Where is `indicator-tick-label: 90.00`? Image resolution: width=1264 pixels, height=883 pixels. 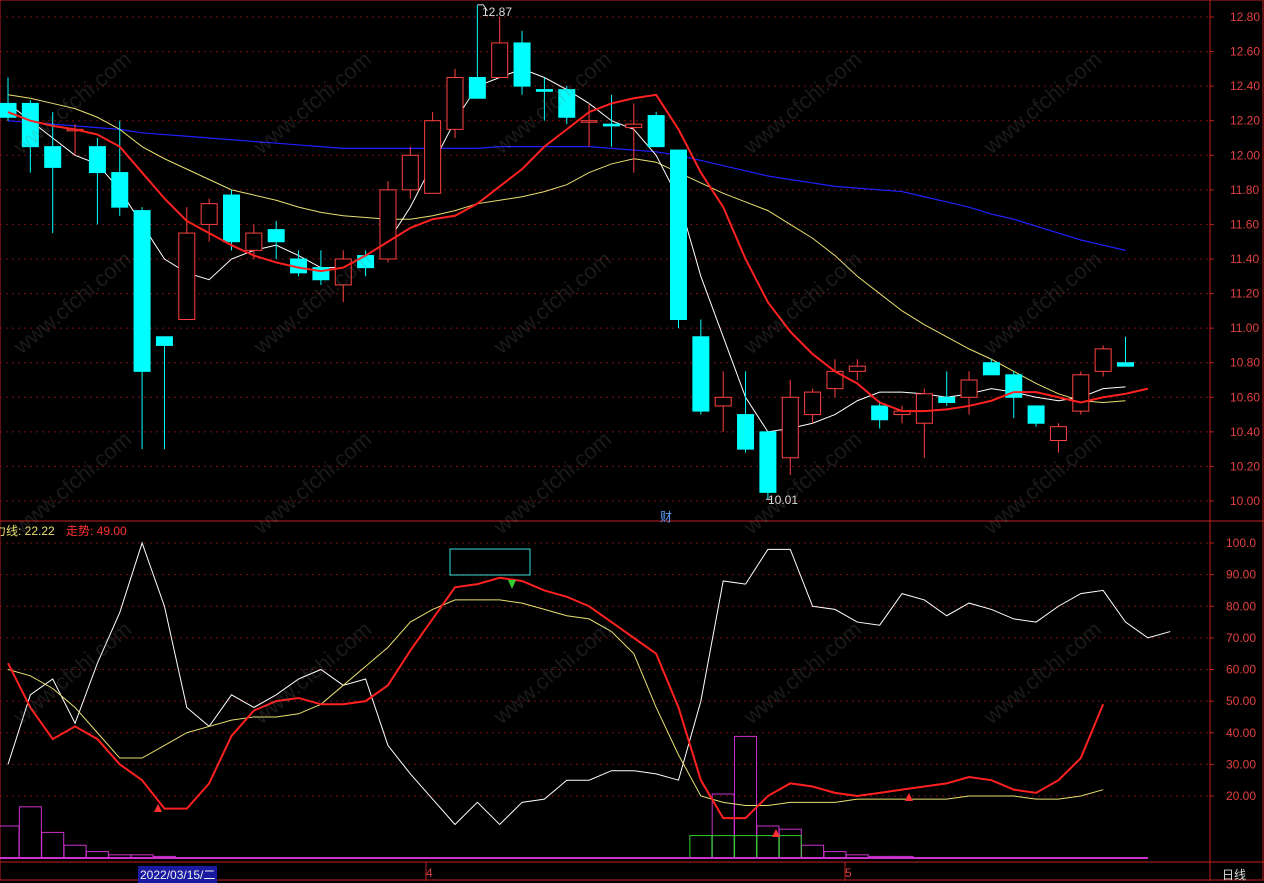
indicator-tick-label: 90.00 is located at coordinates (1241, 575).